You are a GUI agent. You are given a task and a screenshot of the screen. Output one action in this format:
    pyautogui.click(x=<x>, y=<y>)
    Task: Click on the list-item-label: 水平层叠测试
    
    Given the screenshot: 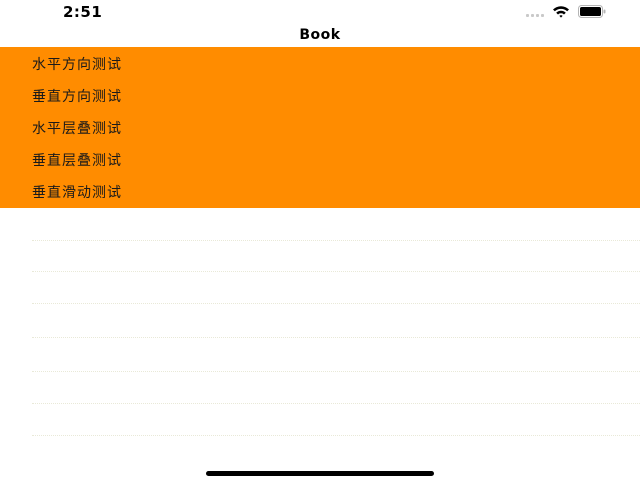 What is the action you would take?
    pyautogui.click(x=77, y=129)
    